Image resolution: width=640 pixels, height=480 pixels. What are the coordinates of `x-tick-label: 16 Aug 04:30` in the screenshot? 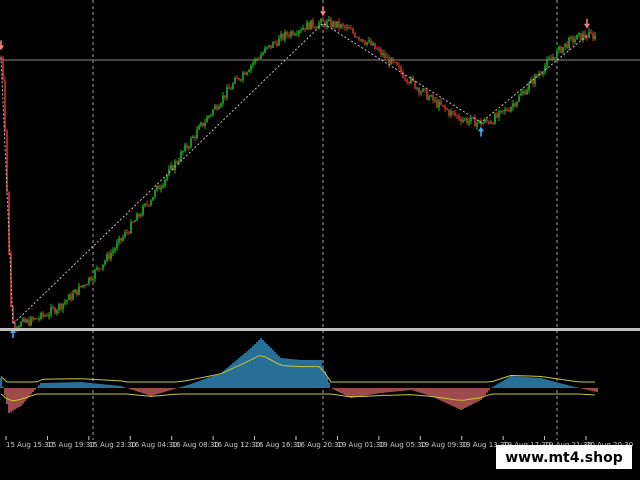 It's located at (153, 445).